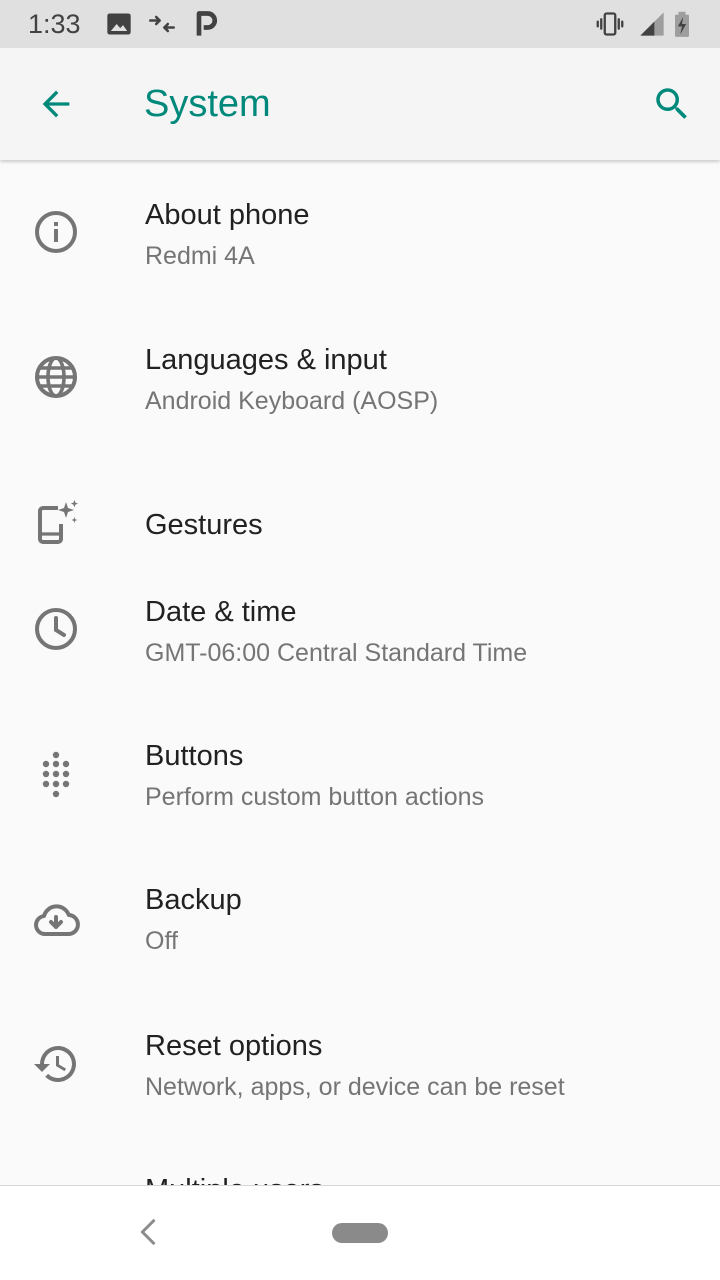  What do you see at coordinates (360, 24) in the screenshot?
I see `status-bar: 1:33` at bounding box center [360, 24].